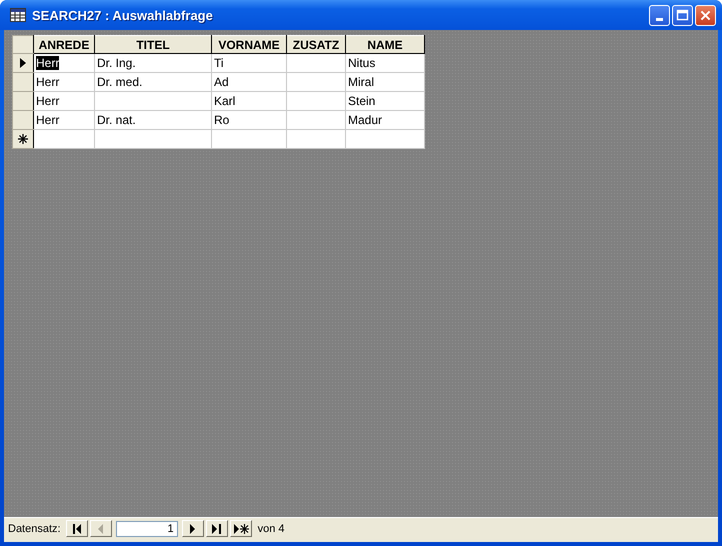  I want to click on minimize-icon, so click(659, 19).